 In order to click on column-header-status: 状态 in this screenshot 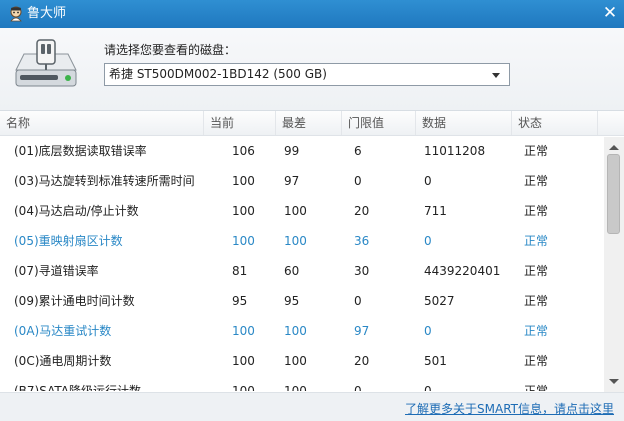, I will do `click(555, 123)`.